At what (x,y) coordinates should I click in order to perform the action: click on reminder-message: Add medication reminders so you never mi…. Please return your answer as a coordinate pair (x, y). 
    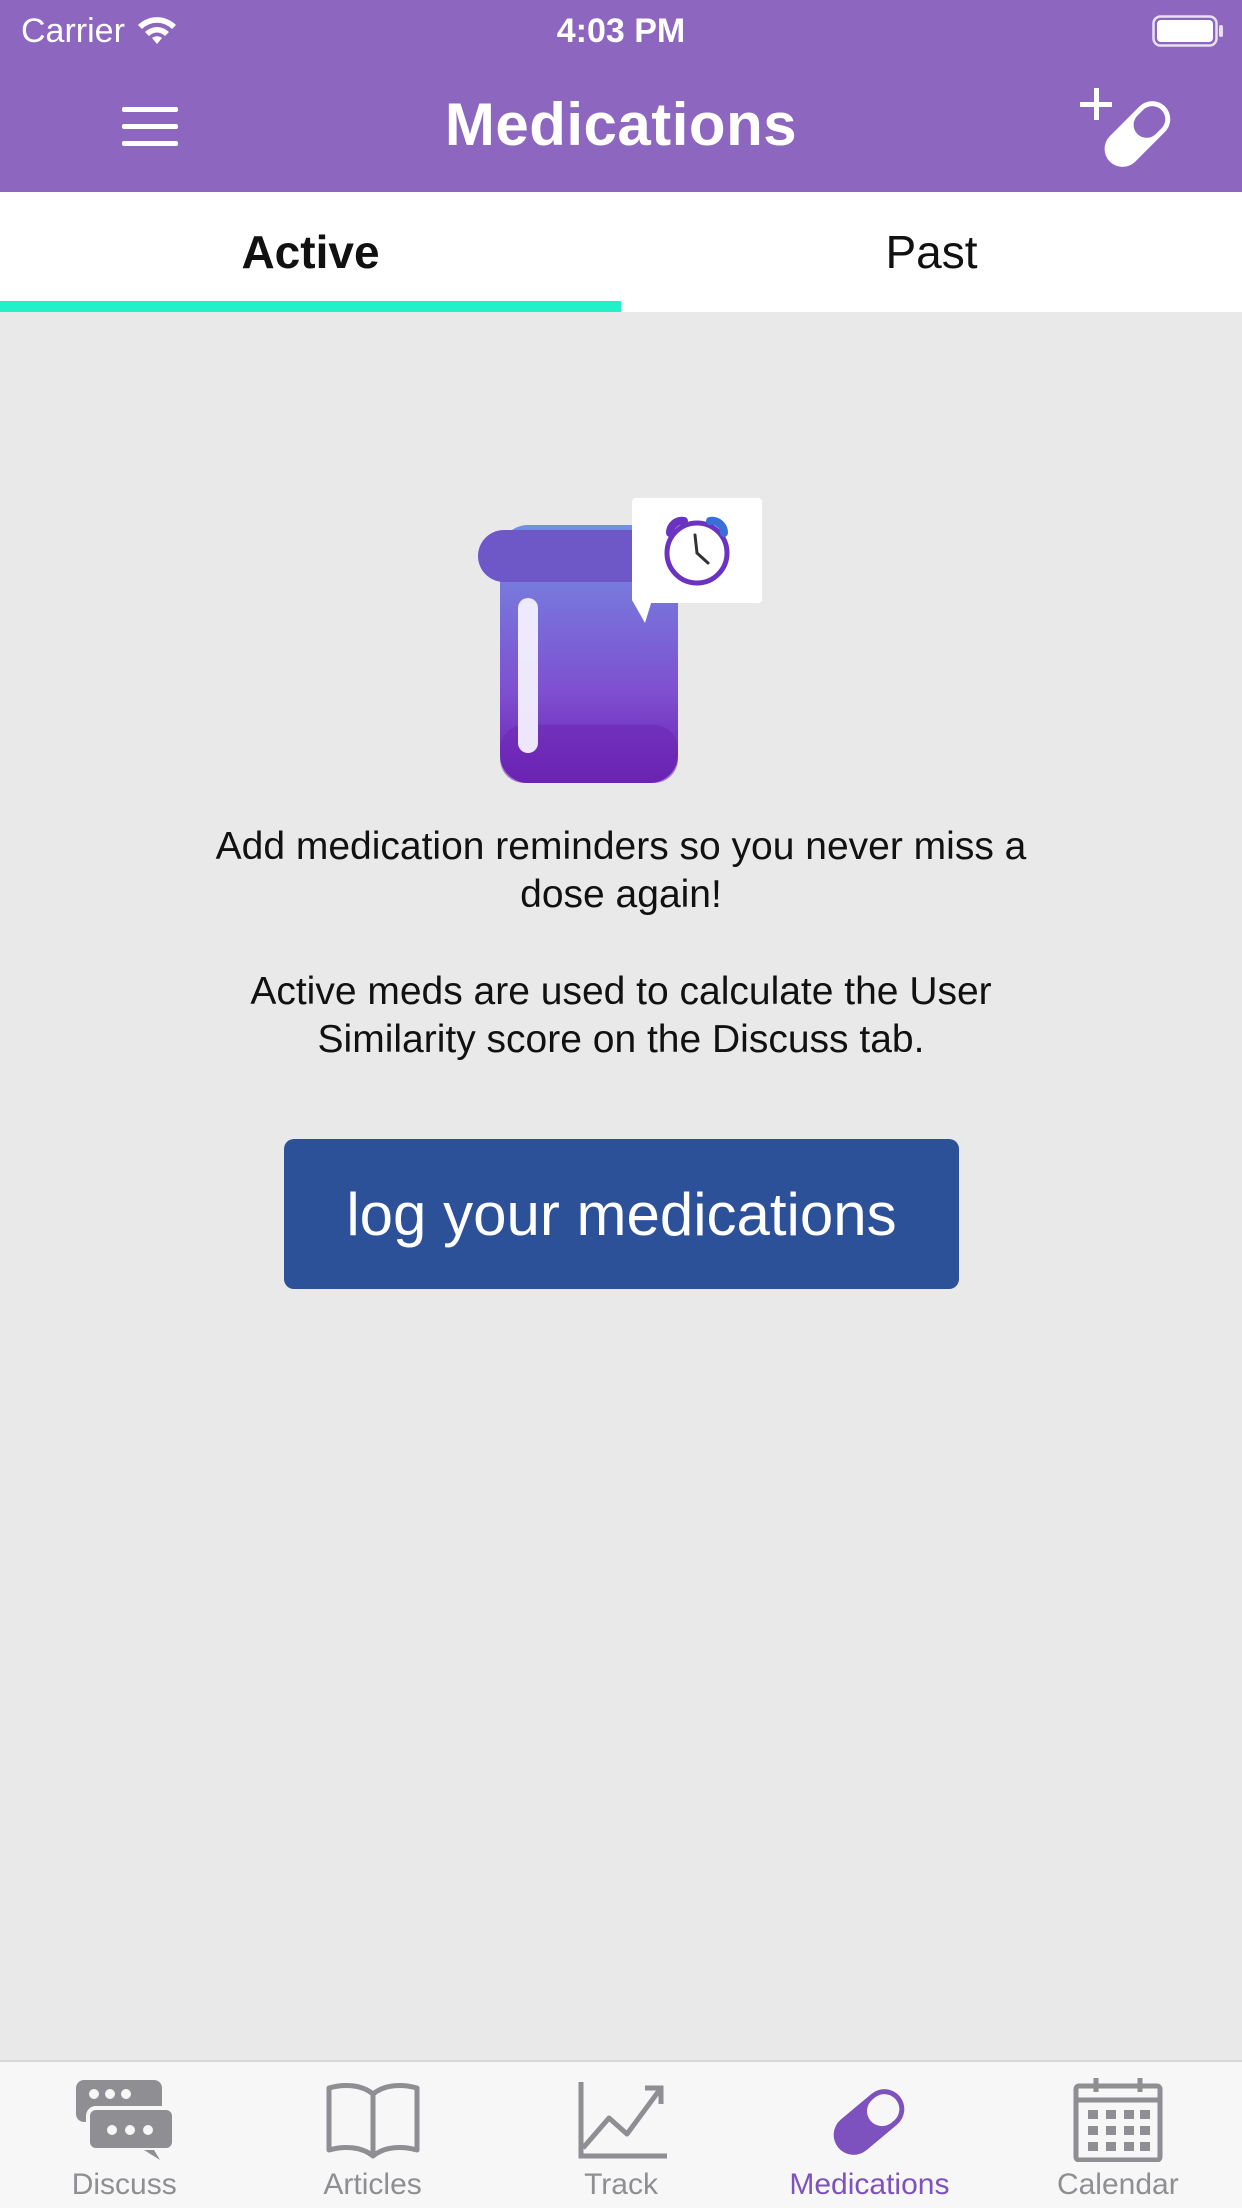
    Looking at the image, I should click on (621, 870).